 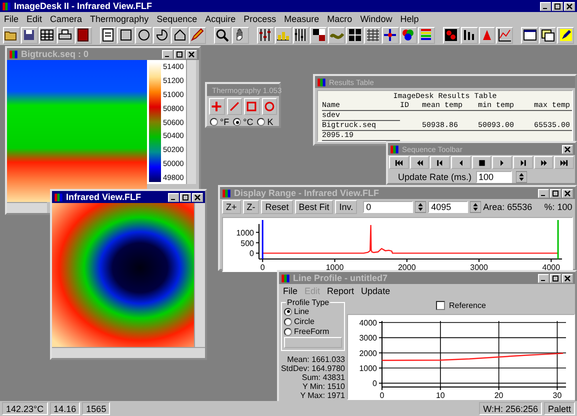 I want to click on menu-item: Acquire, so click(x=220, y=19).